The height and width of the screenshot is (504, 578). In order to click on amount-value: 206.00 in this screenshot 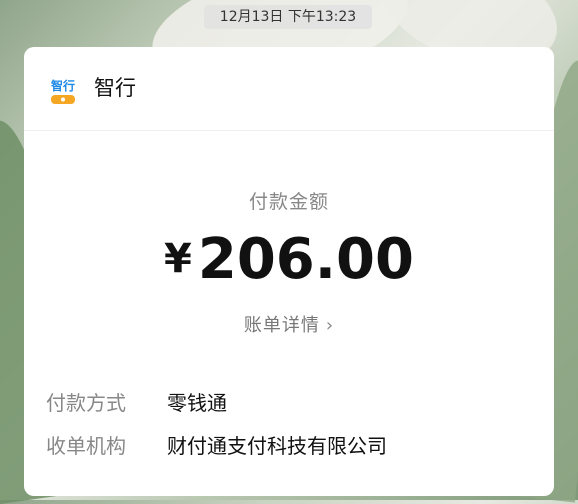, I will do `click(305, 259)`.